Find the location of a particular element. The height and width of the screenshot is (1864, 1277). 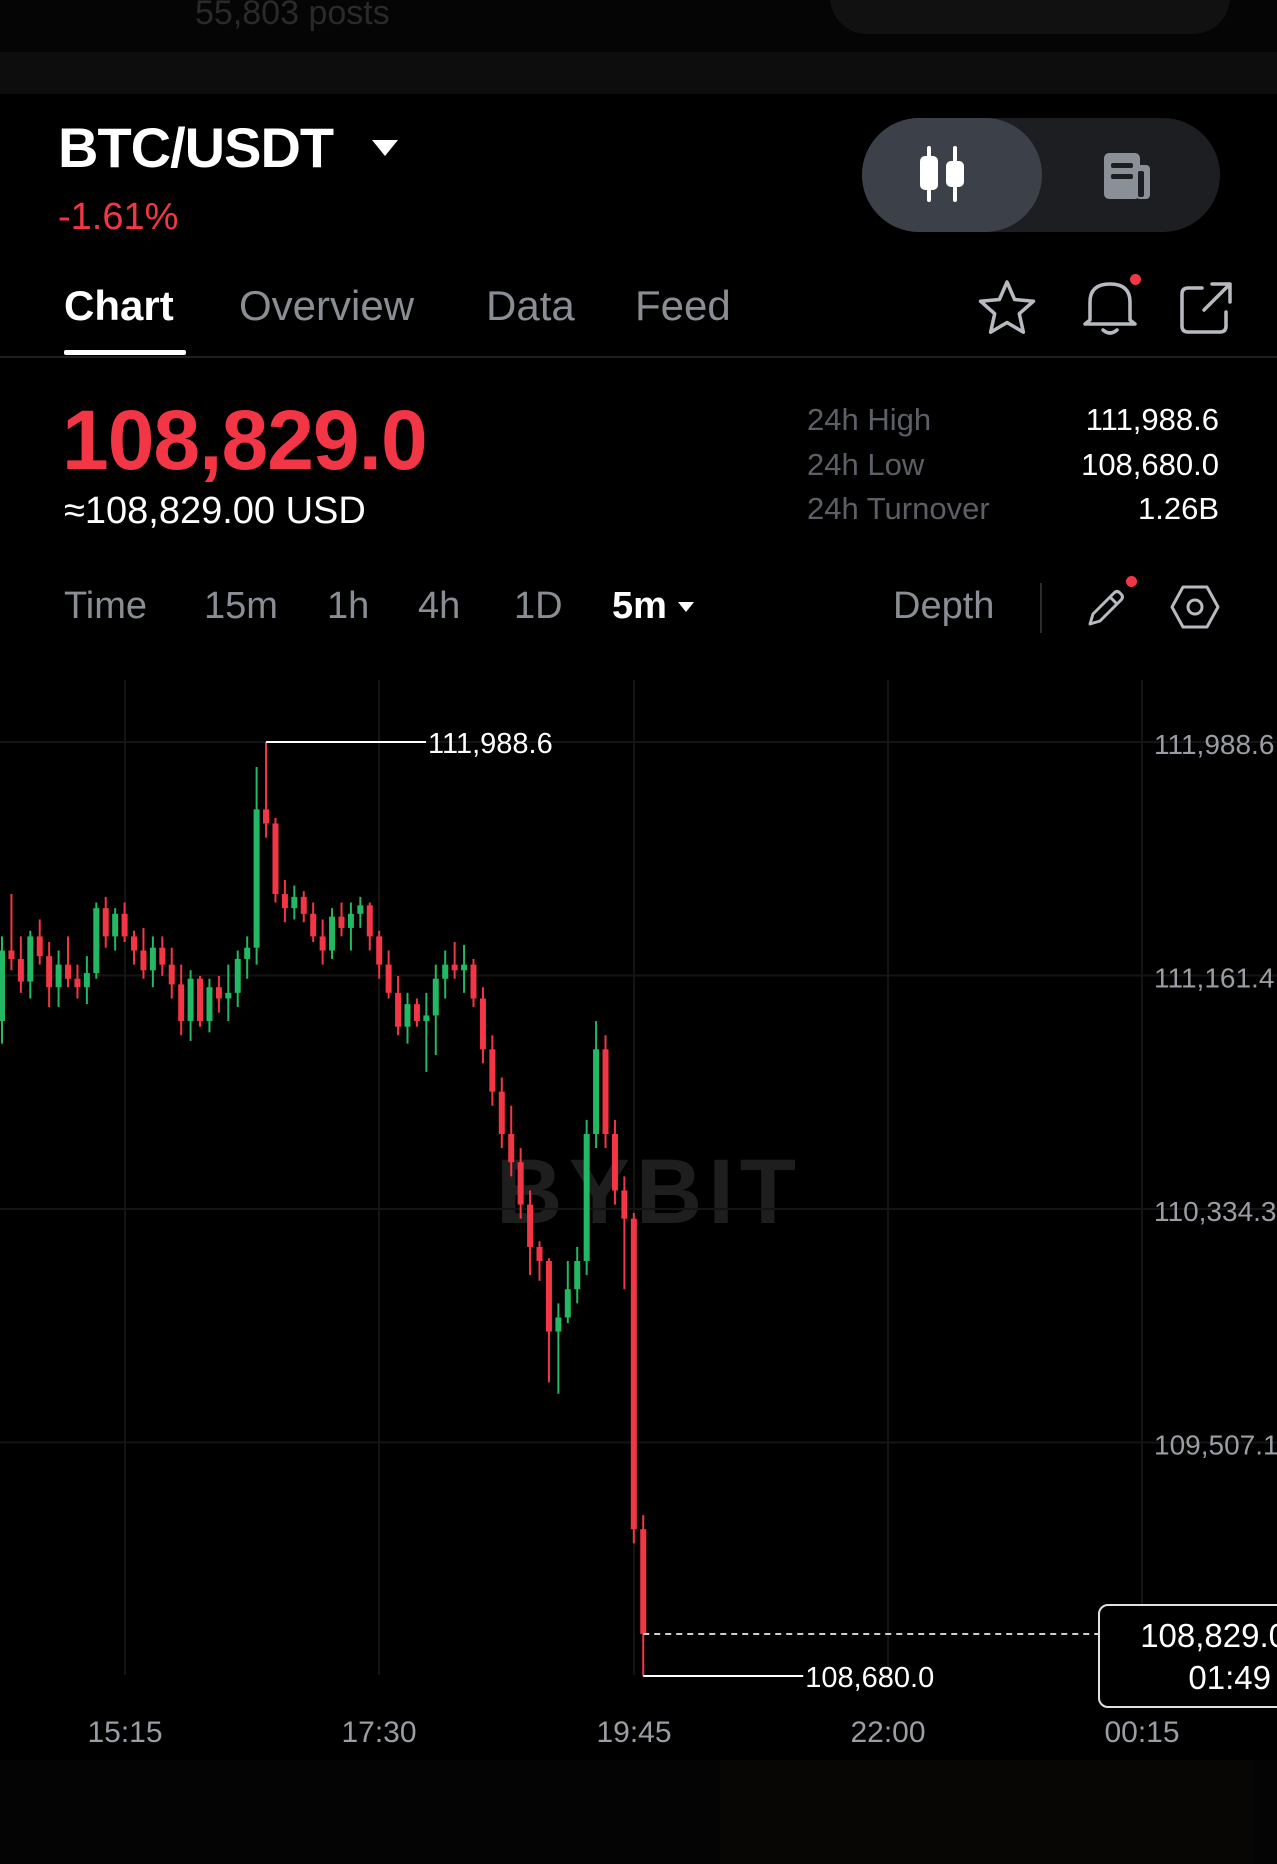

low-marker-label: 108,680.0 is located at coordinates (869, 1678).